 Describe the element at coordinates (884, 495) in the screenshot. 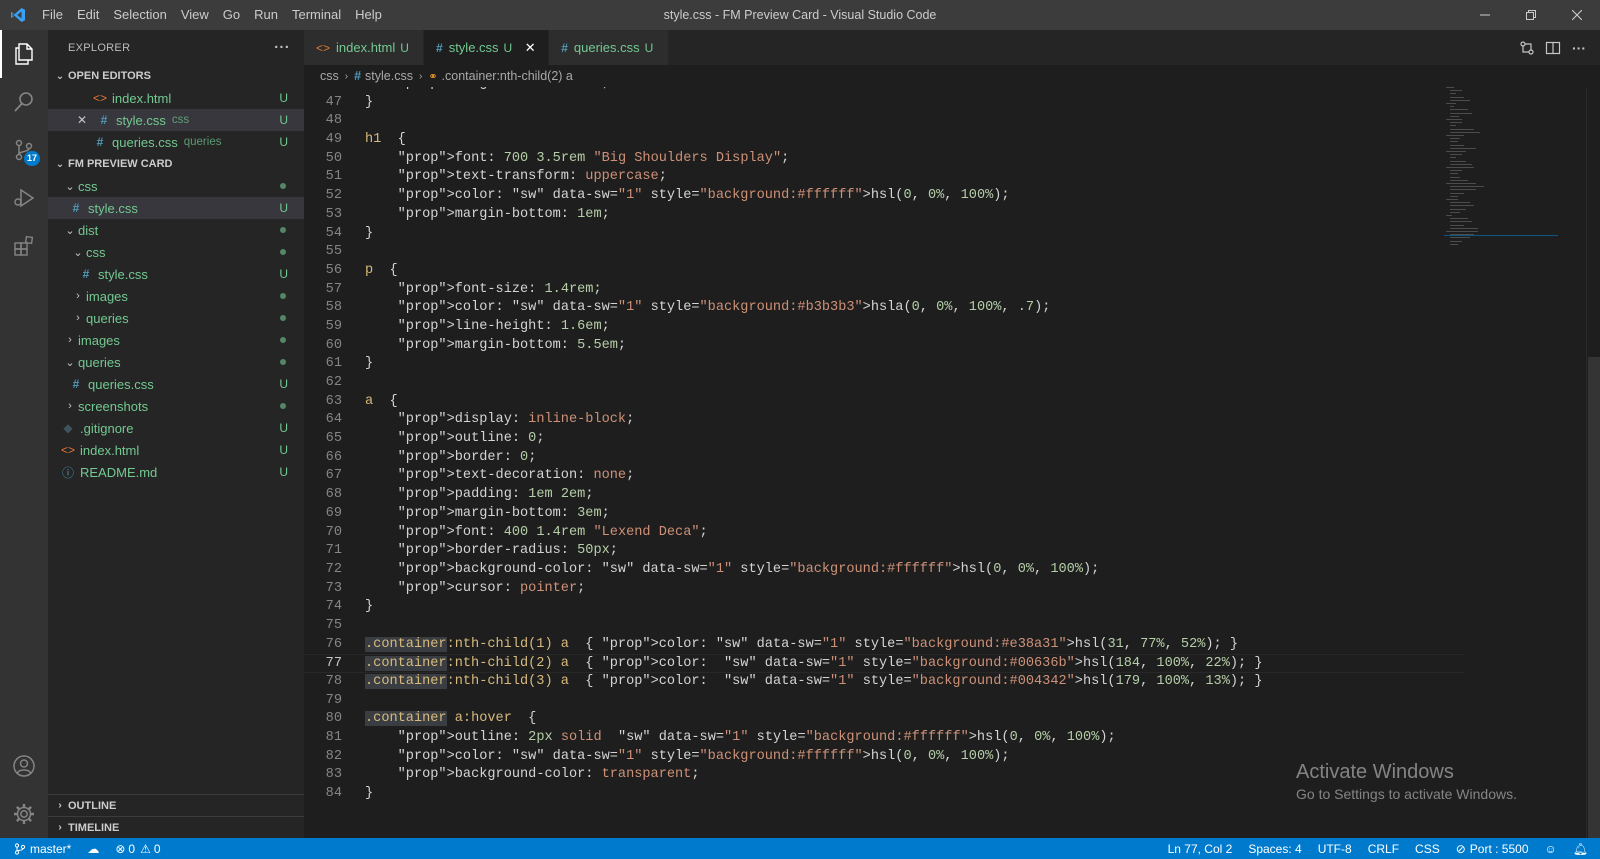

I see `code-line: 68 "prop">padding: 1em 2em;` at that location.